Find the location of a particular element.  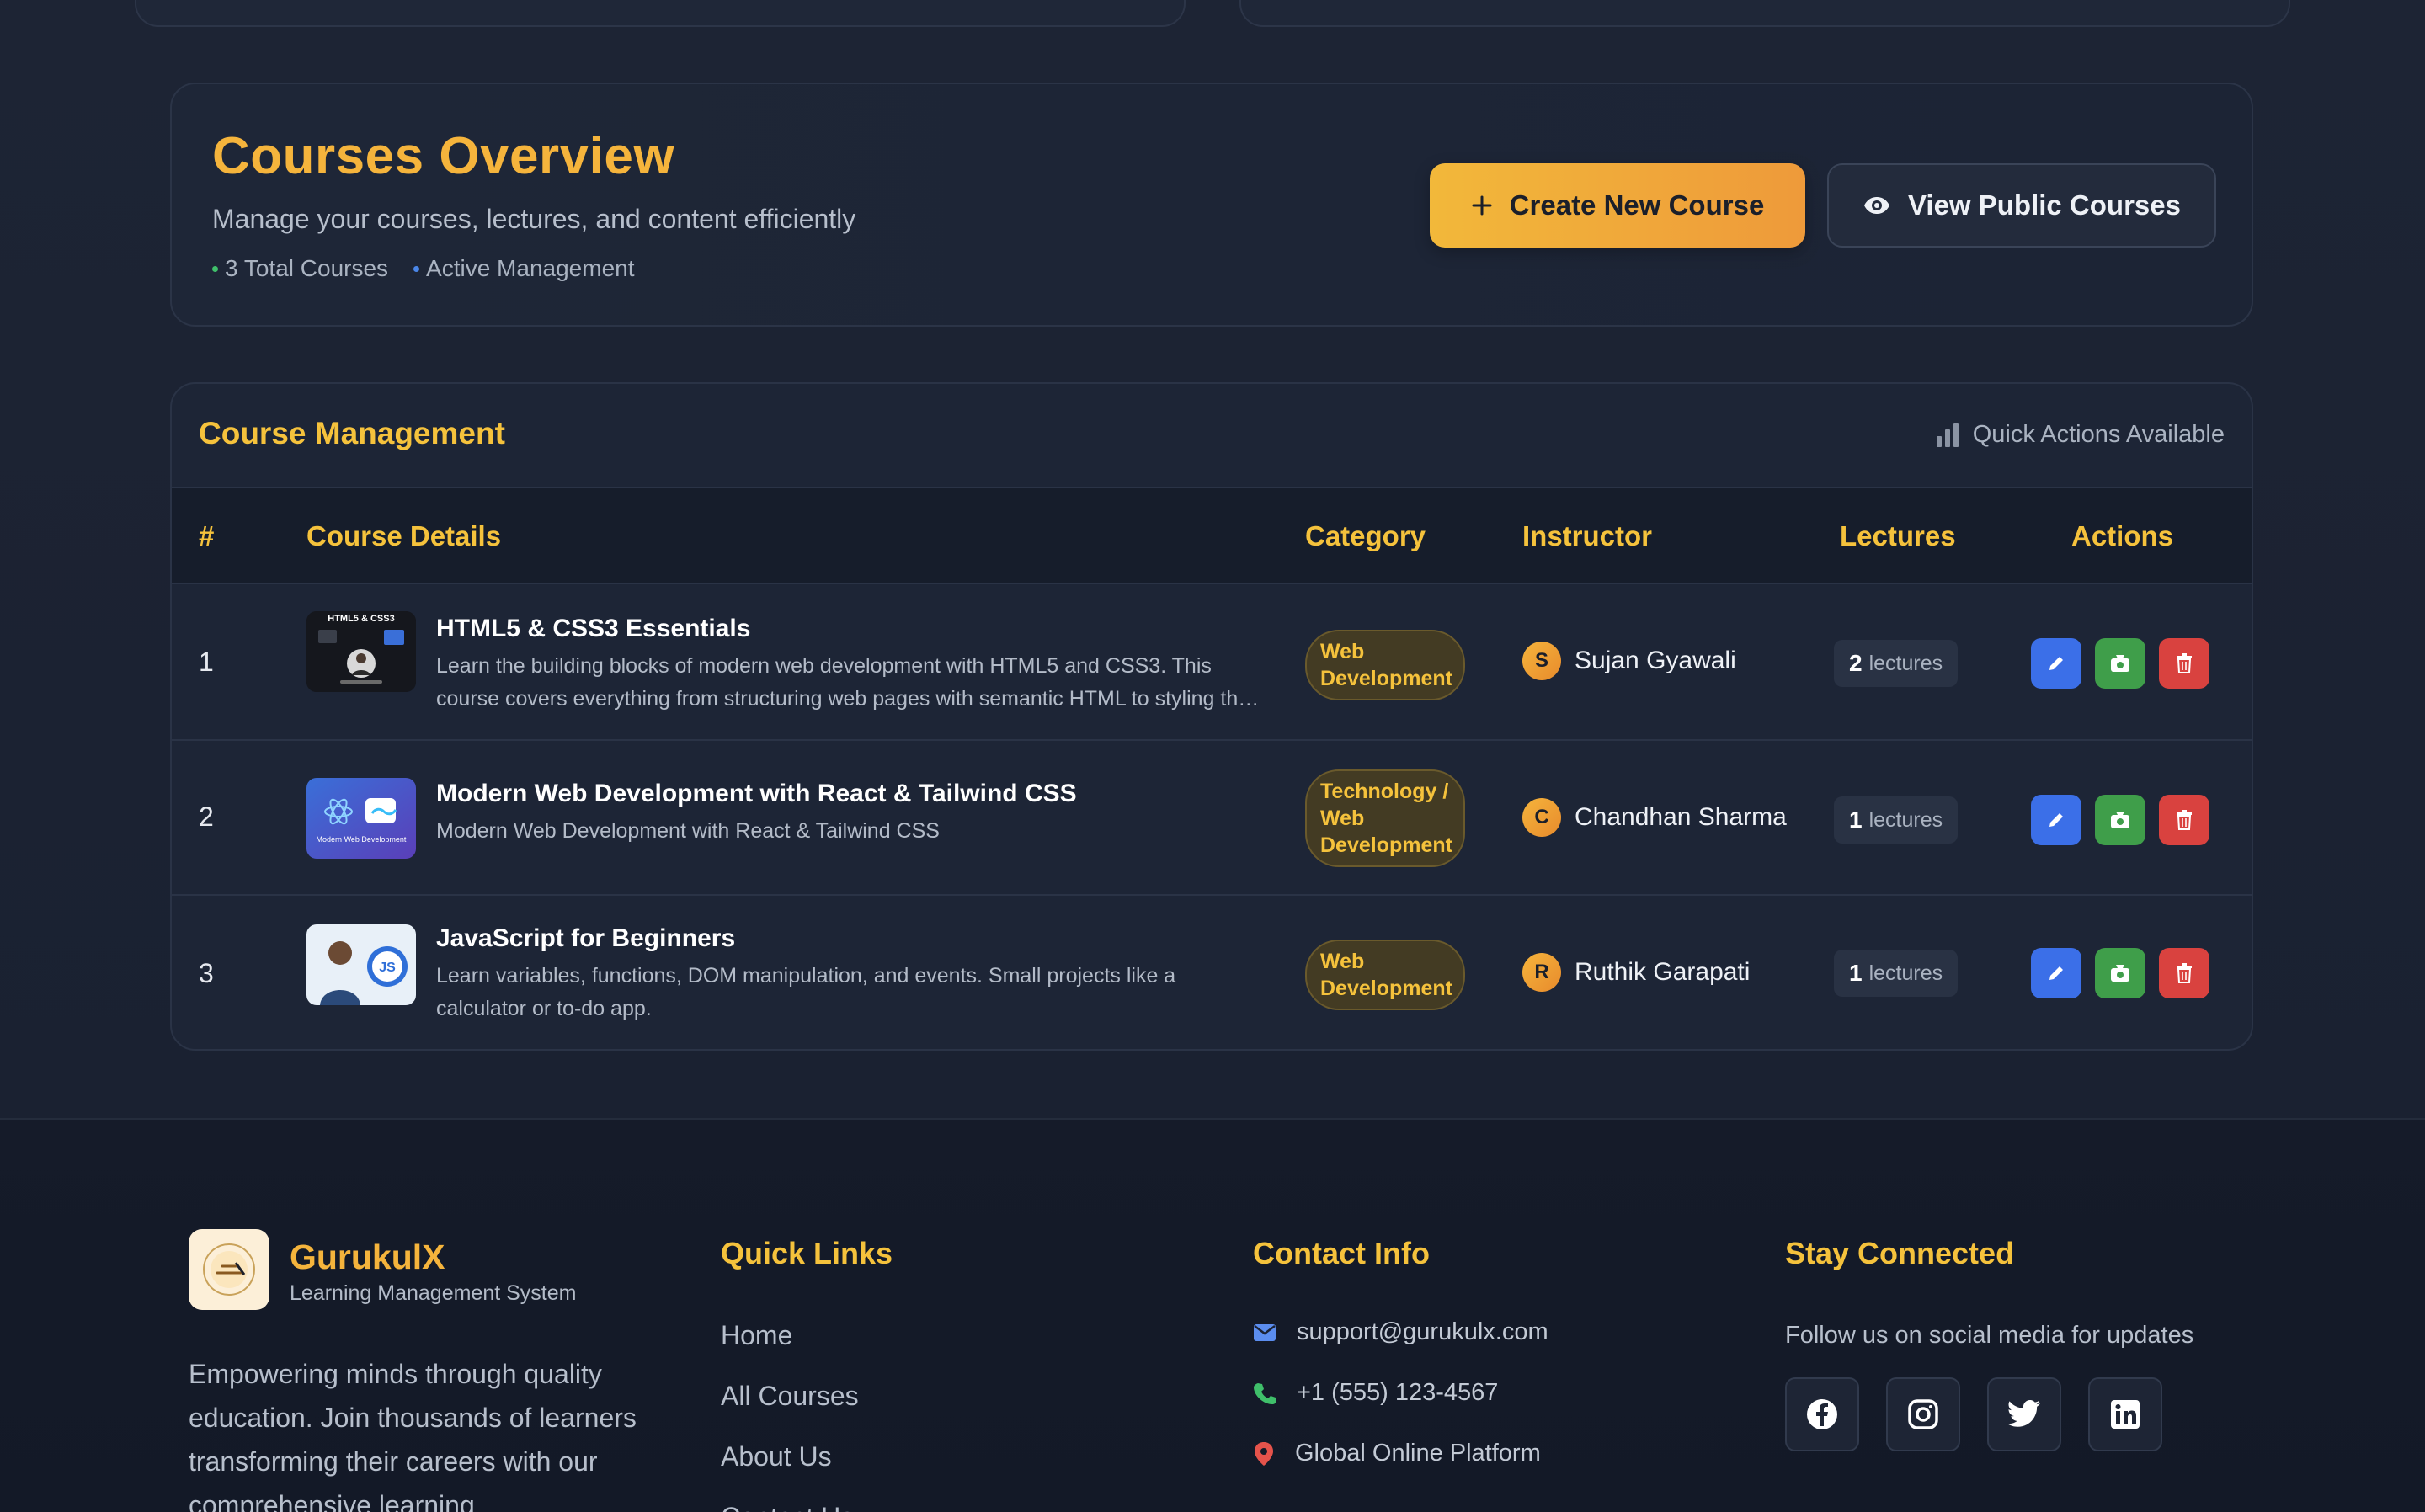

footer-link-all-courses: All Courses is located at coordinates (790, 1397).